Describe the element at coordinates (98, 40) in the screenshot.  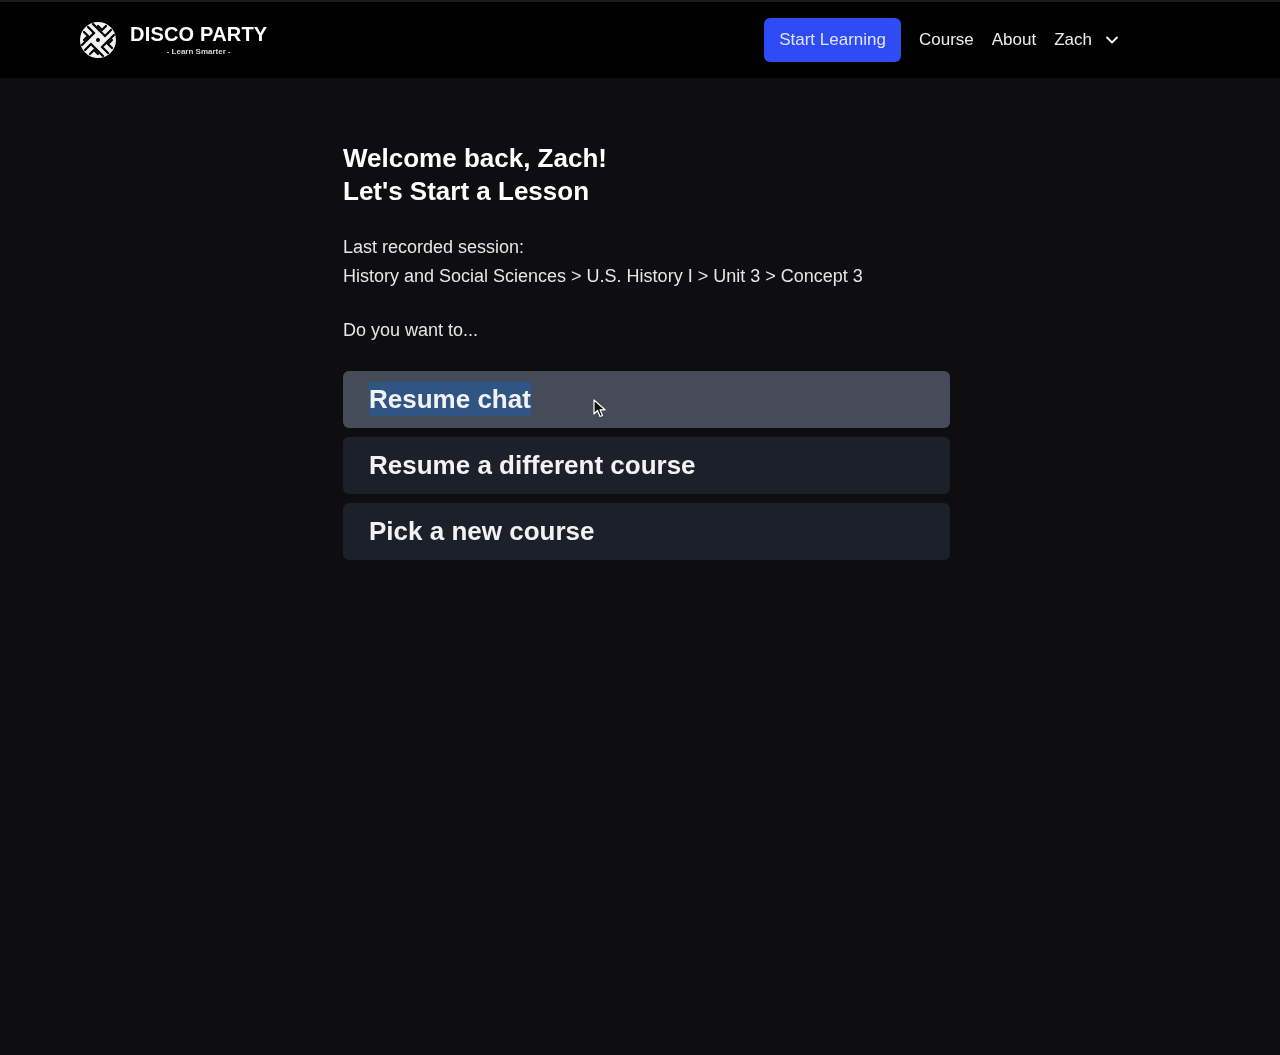
I see `logo-icon` at that location.